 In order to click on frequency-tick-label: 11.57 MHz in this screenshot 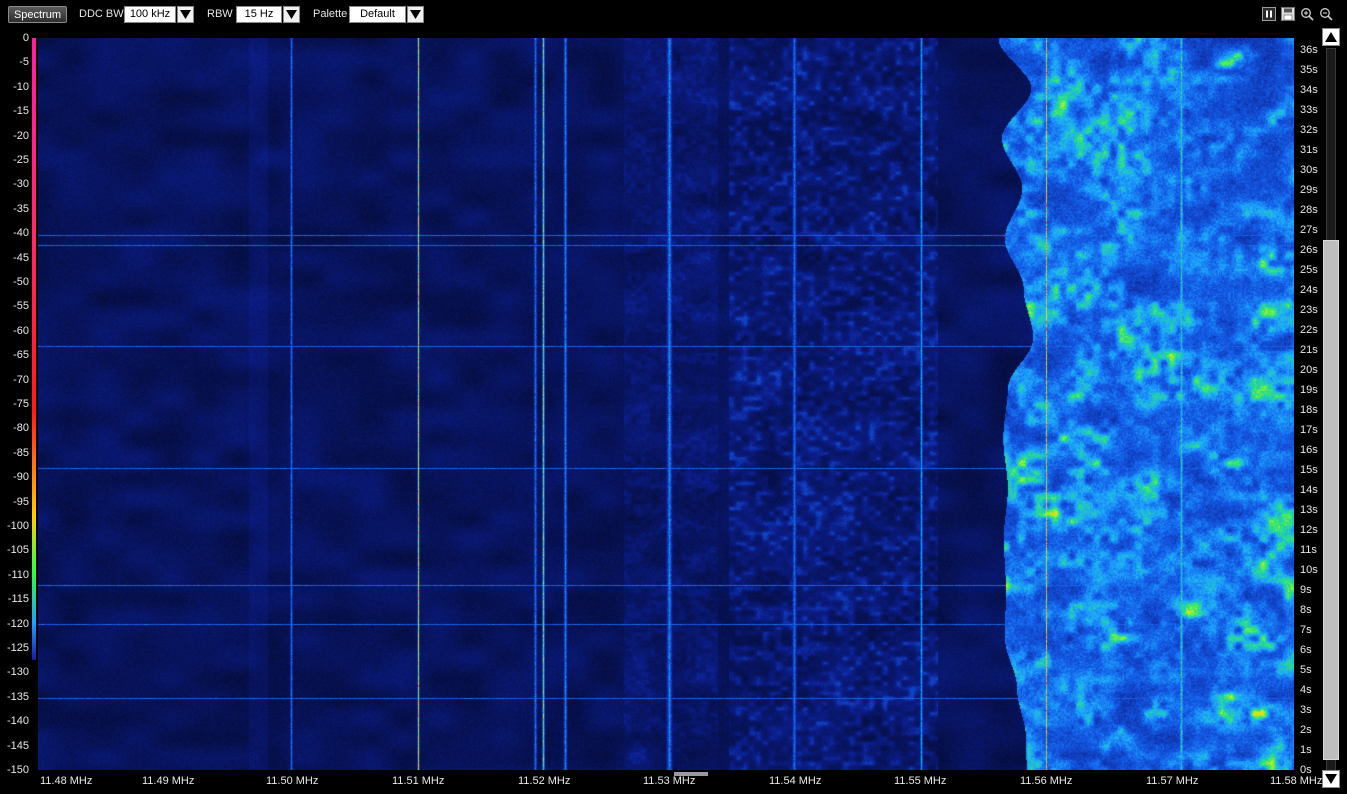, I will do `click(1172, 781)`.